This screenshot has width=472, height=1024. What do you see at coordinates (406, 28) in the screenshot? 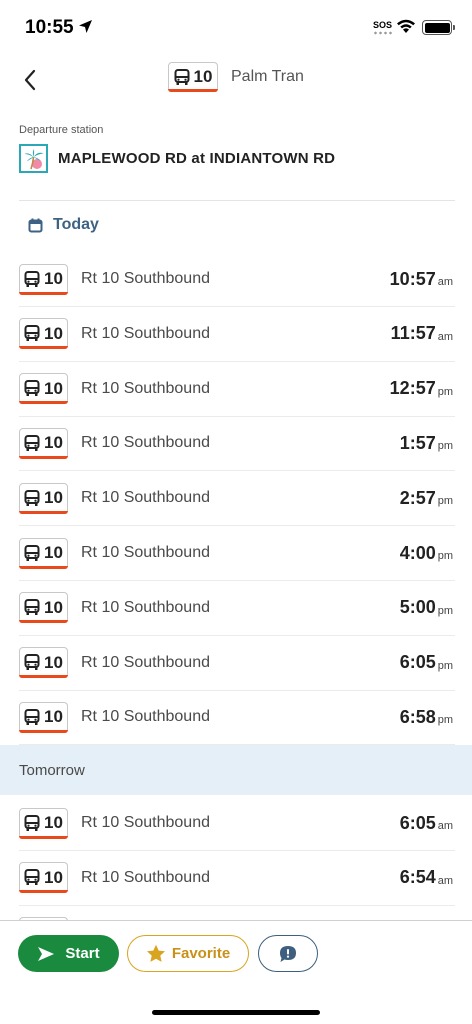
I see `wifi-icon` at bounding box center [406, 28].